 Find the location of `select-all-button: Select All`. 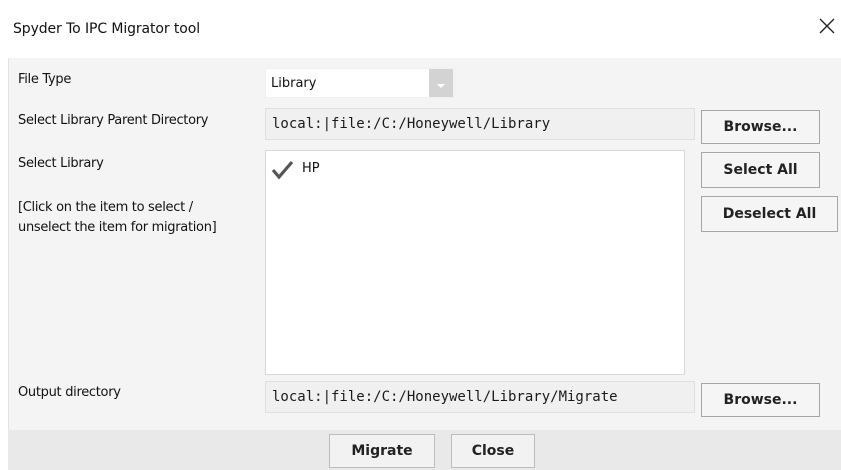

select-all-button: Select All is located at coordinates (760, 170).